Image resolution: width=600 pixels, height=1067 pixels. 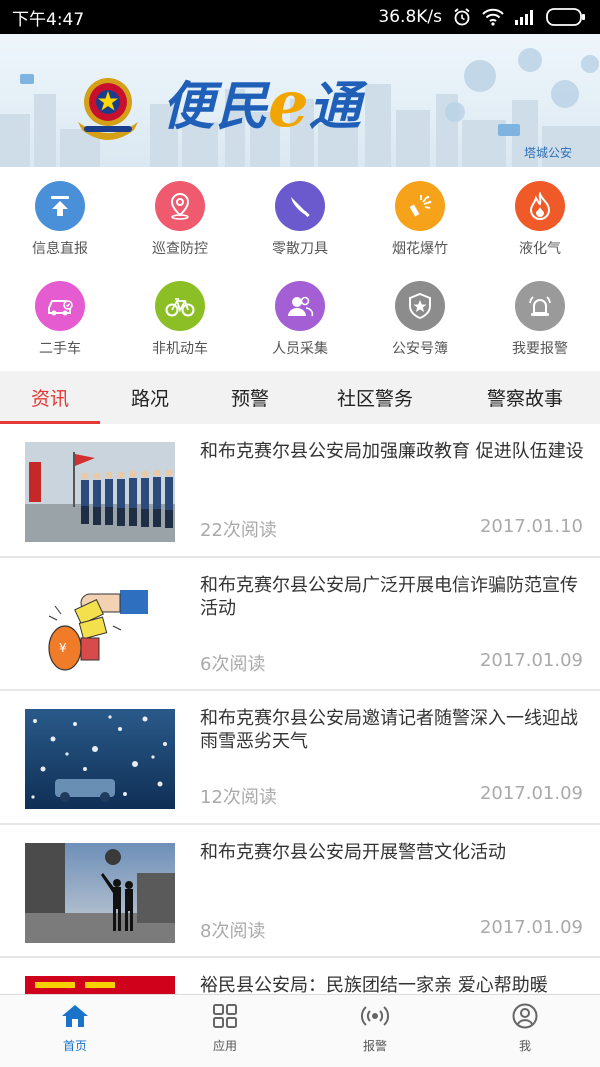 What do you see at coordinates (75, 1018) in the screenshot?
I see `home-icon` at bounding box center [75, 1018].